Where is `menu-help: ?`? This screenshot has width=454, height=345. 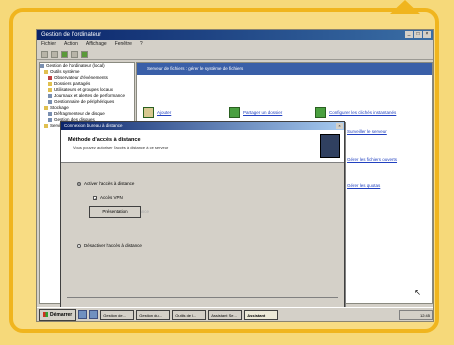 menu-help: ? is located at coordinates (141, 44).